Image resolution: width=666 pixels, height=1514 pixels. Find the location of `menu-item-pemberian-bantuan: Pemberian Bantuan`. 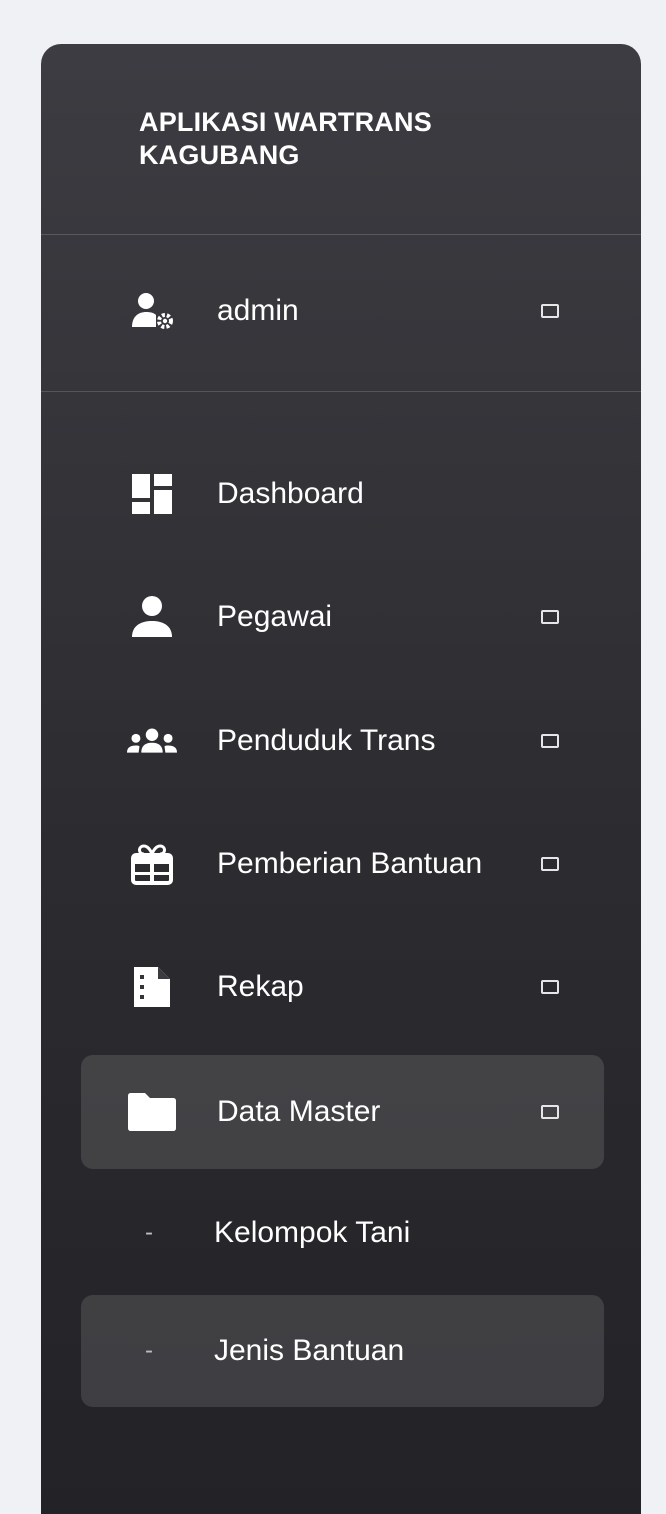

menu-item-pemberian-bantuan: Pemberian Bantuan is located at coordinates (342, 864).